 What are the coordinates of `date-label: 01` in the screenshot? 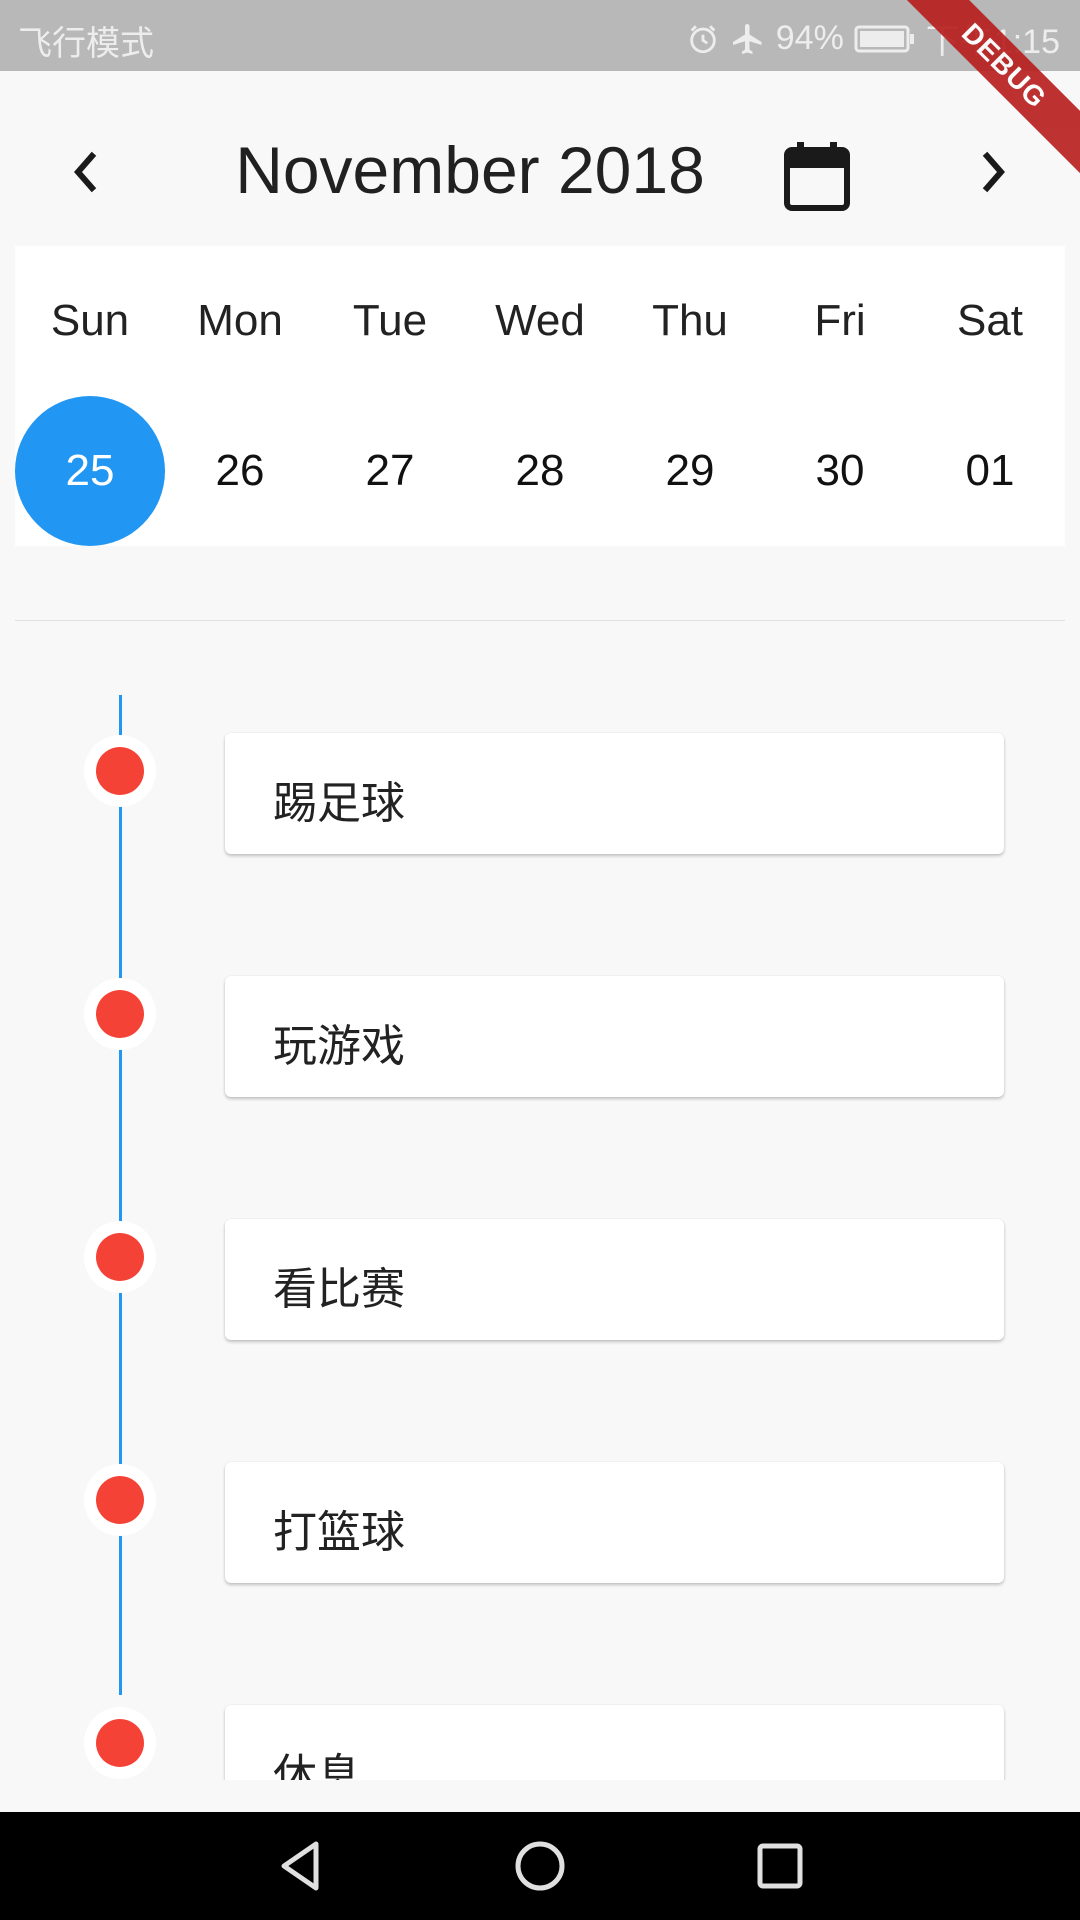 It's located at (990, 470).